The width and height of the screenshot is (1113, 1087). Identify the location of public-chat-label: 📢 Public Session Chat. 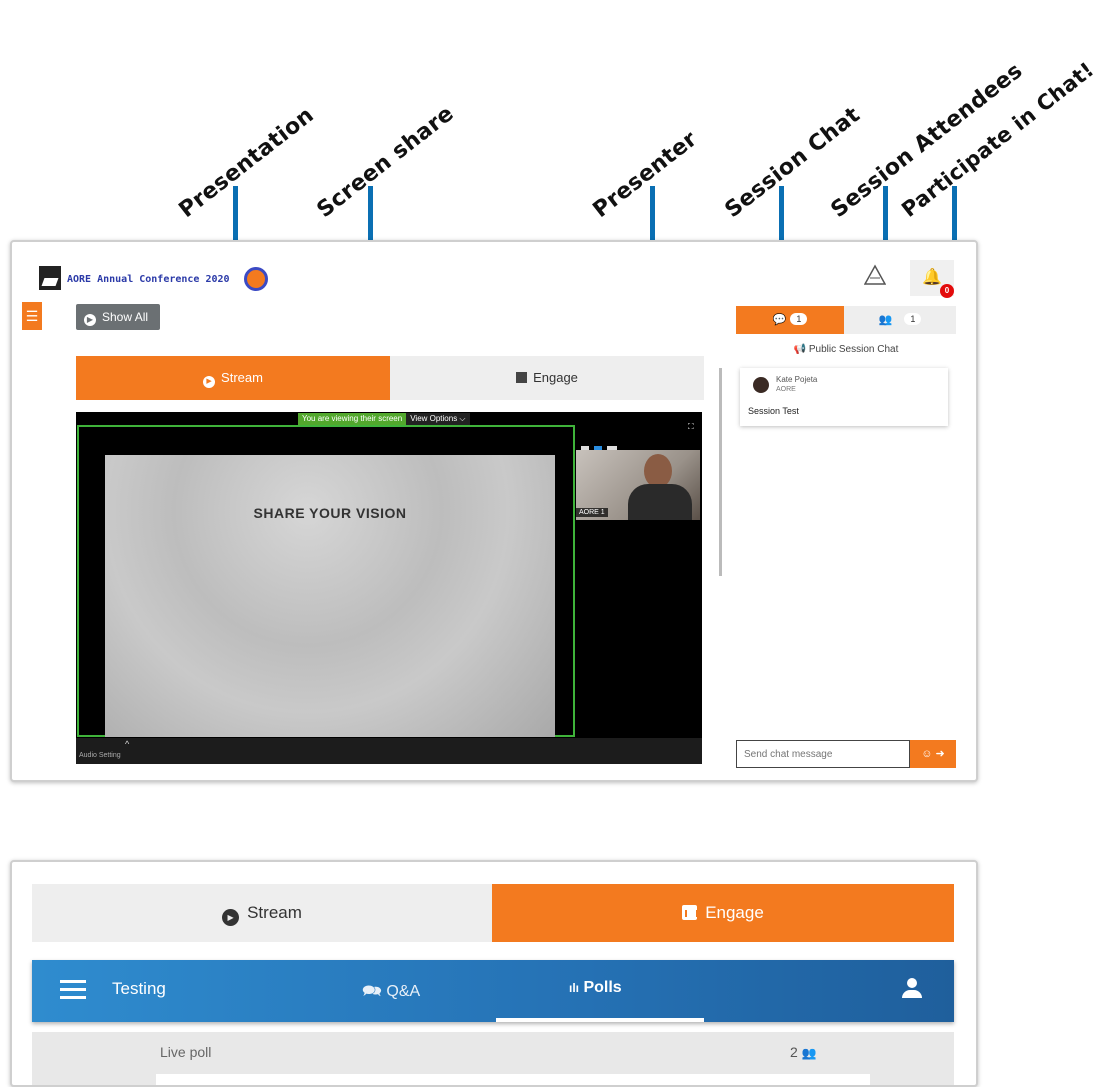
(846, 349).